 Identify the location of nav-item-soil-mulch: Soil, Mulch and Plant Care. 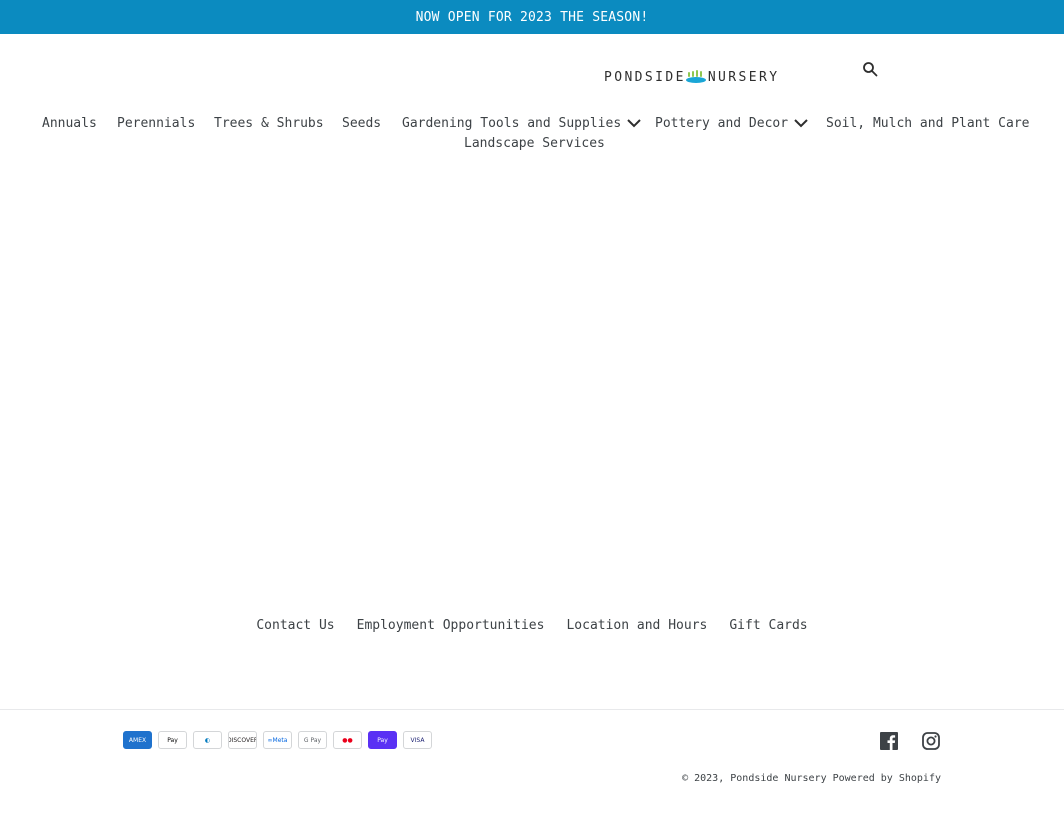
(928, 123).